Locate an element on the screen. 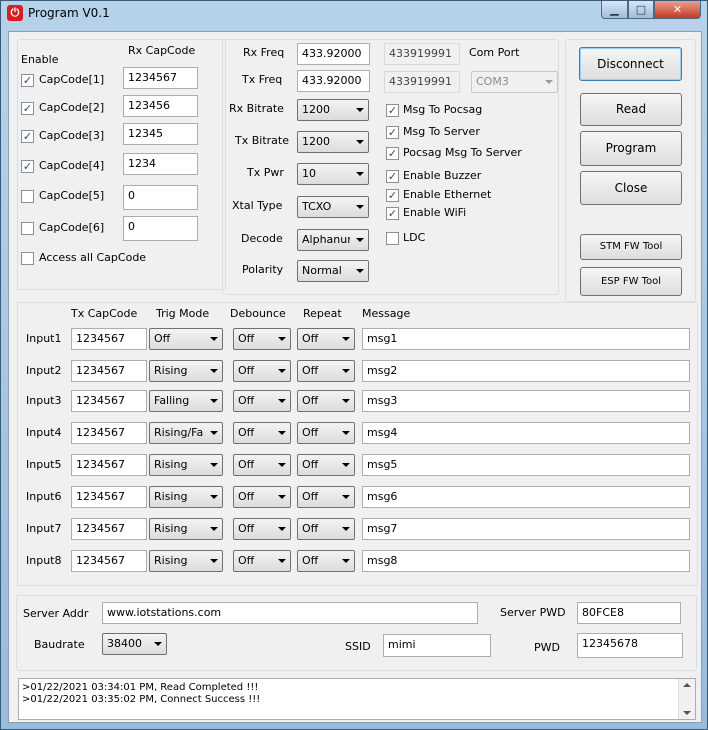 The image size is (708, 730). input-2-trig-mode-select: Rising is located at coordinates (186, 371).